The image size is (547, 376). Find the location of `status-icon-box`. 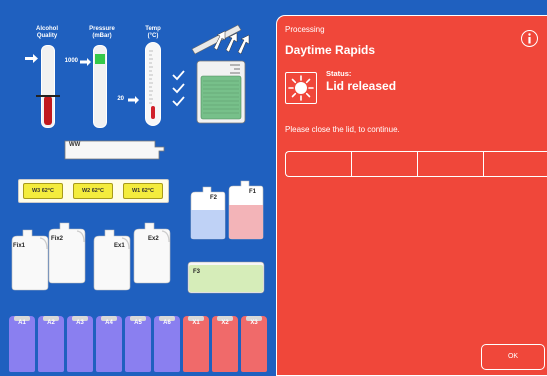

status-icon-box is located at coordinates (301, 88).